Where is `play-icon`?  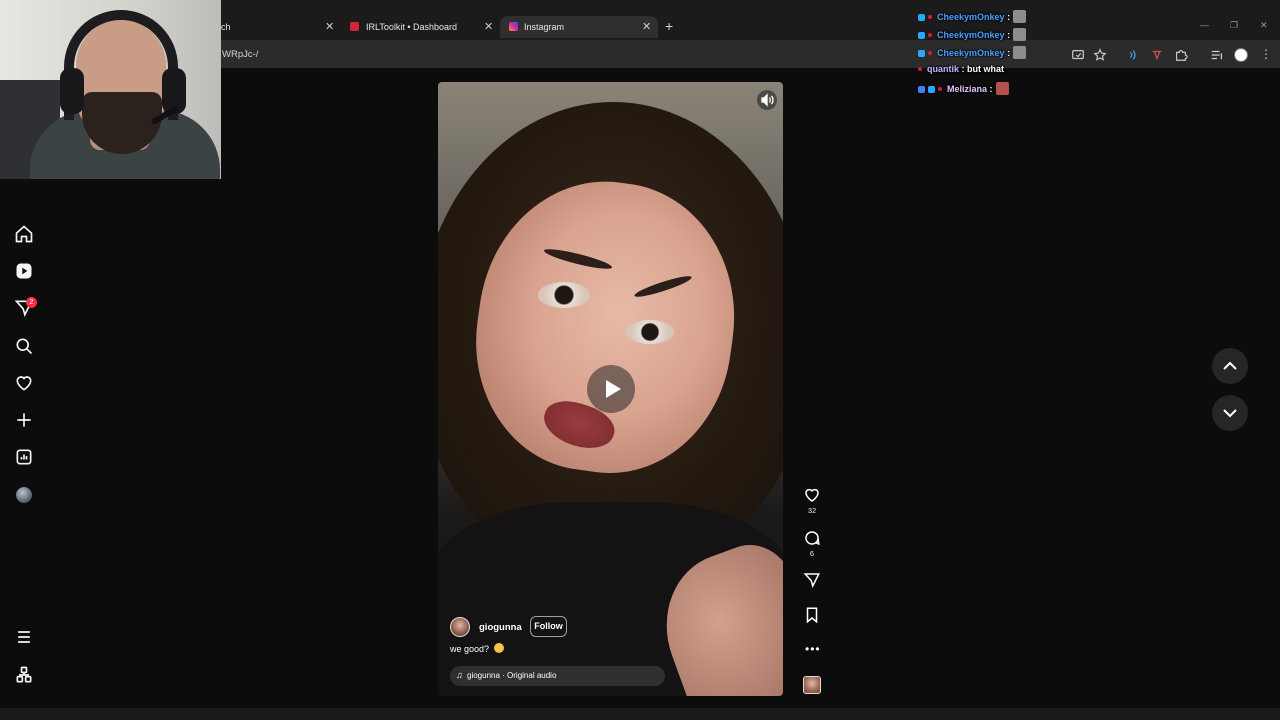
play-icon is located at coordinates (611, 389).